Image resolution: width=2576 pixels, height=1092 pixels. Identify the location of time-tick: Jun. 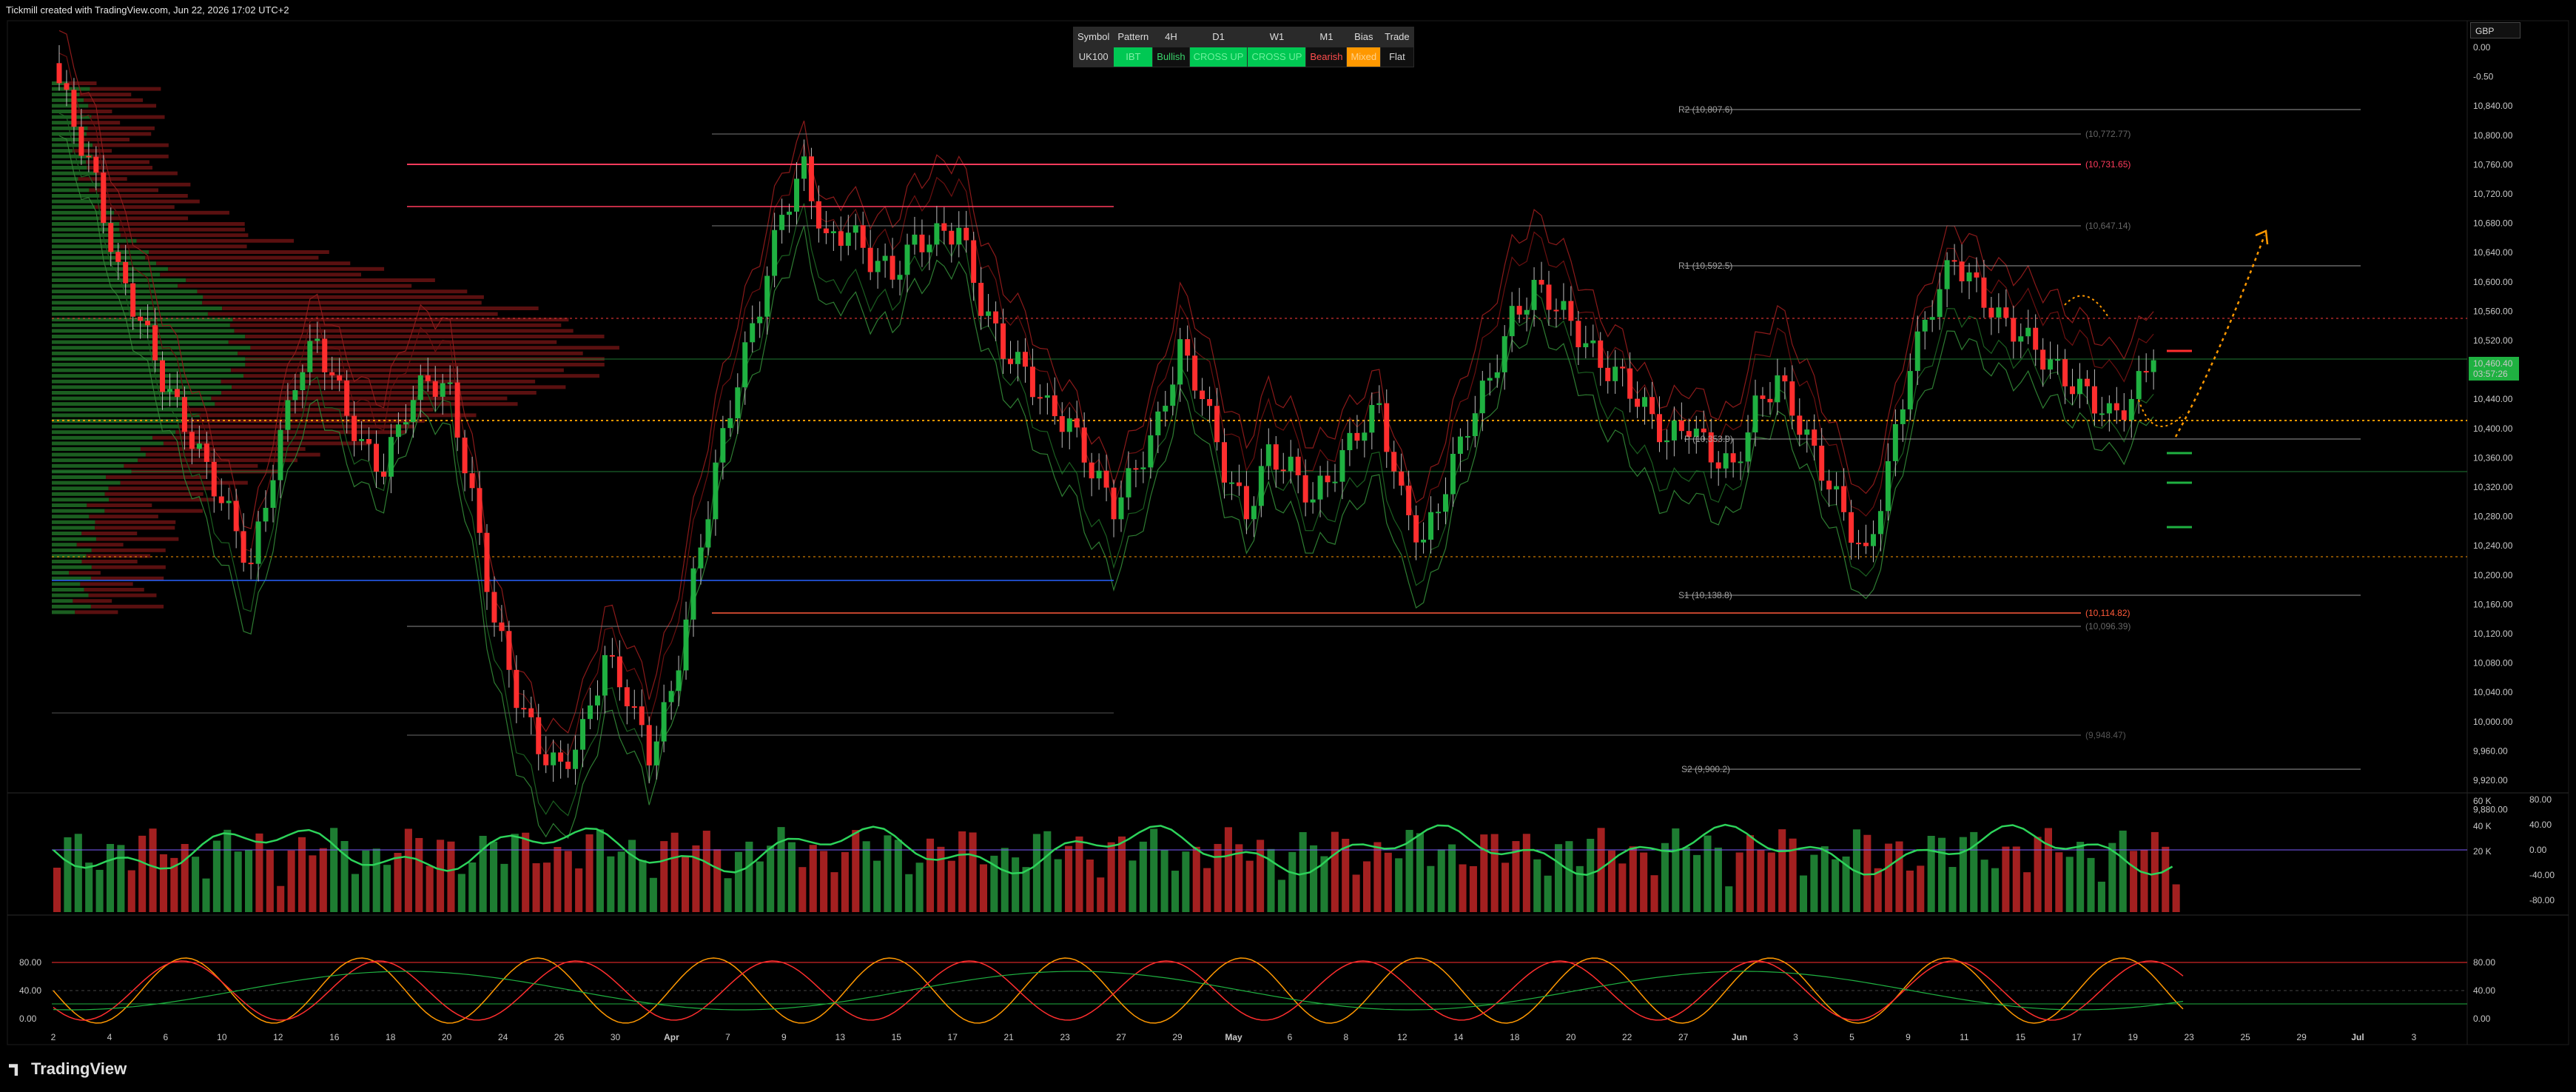
(1739, 1037).